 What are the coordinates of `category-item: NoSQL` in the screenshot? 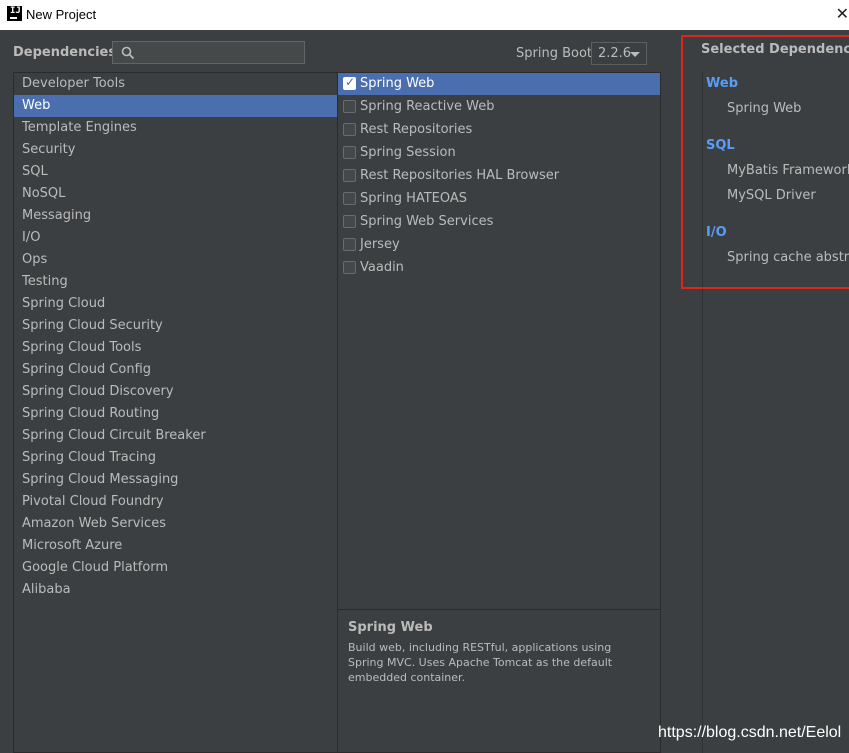 It's located at (175, 194).